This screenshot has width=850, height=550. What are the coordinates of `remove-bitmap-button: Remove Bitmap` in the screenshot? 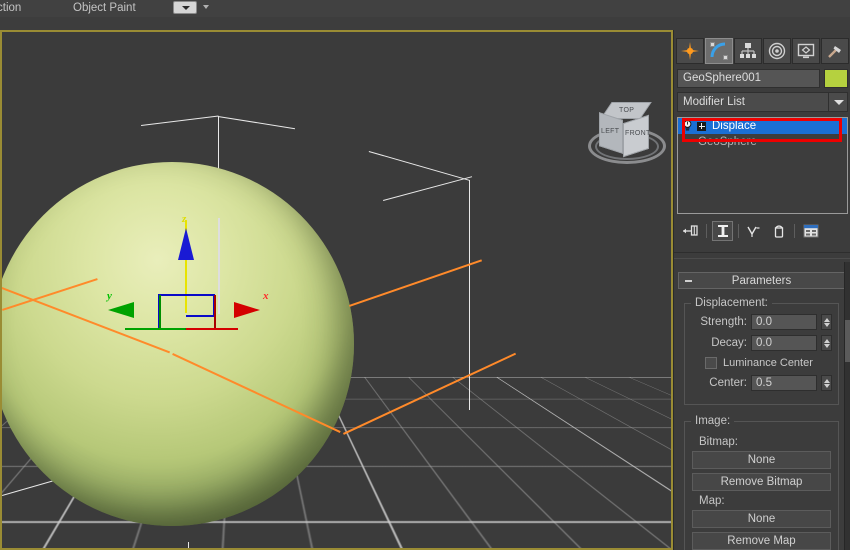 It's located at (761, 482).